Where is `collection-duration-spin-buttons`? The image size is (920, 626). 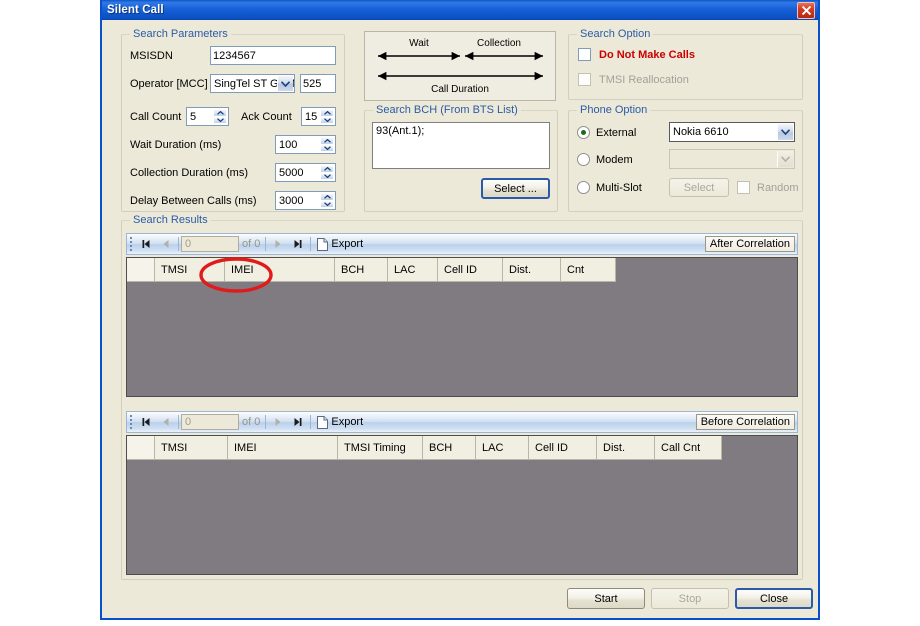
collection-duration-spin-buttons is located at coordinates (327, 172).